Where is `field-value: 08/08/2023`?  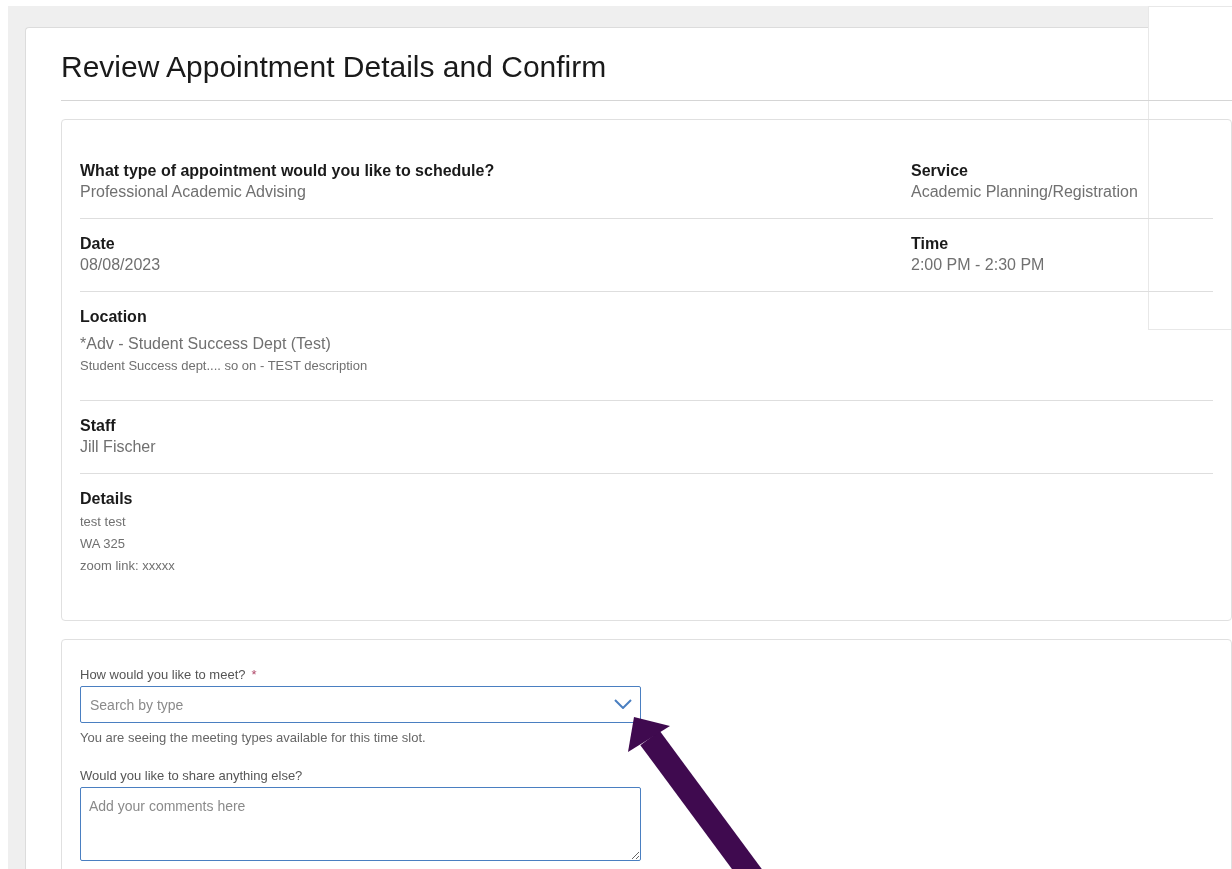 field-value: 08/08/2023 is located at coordinates (120, 265).